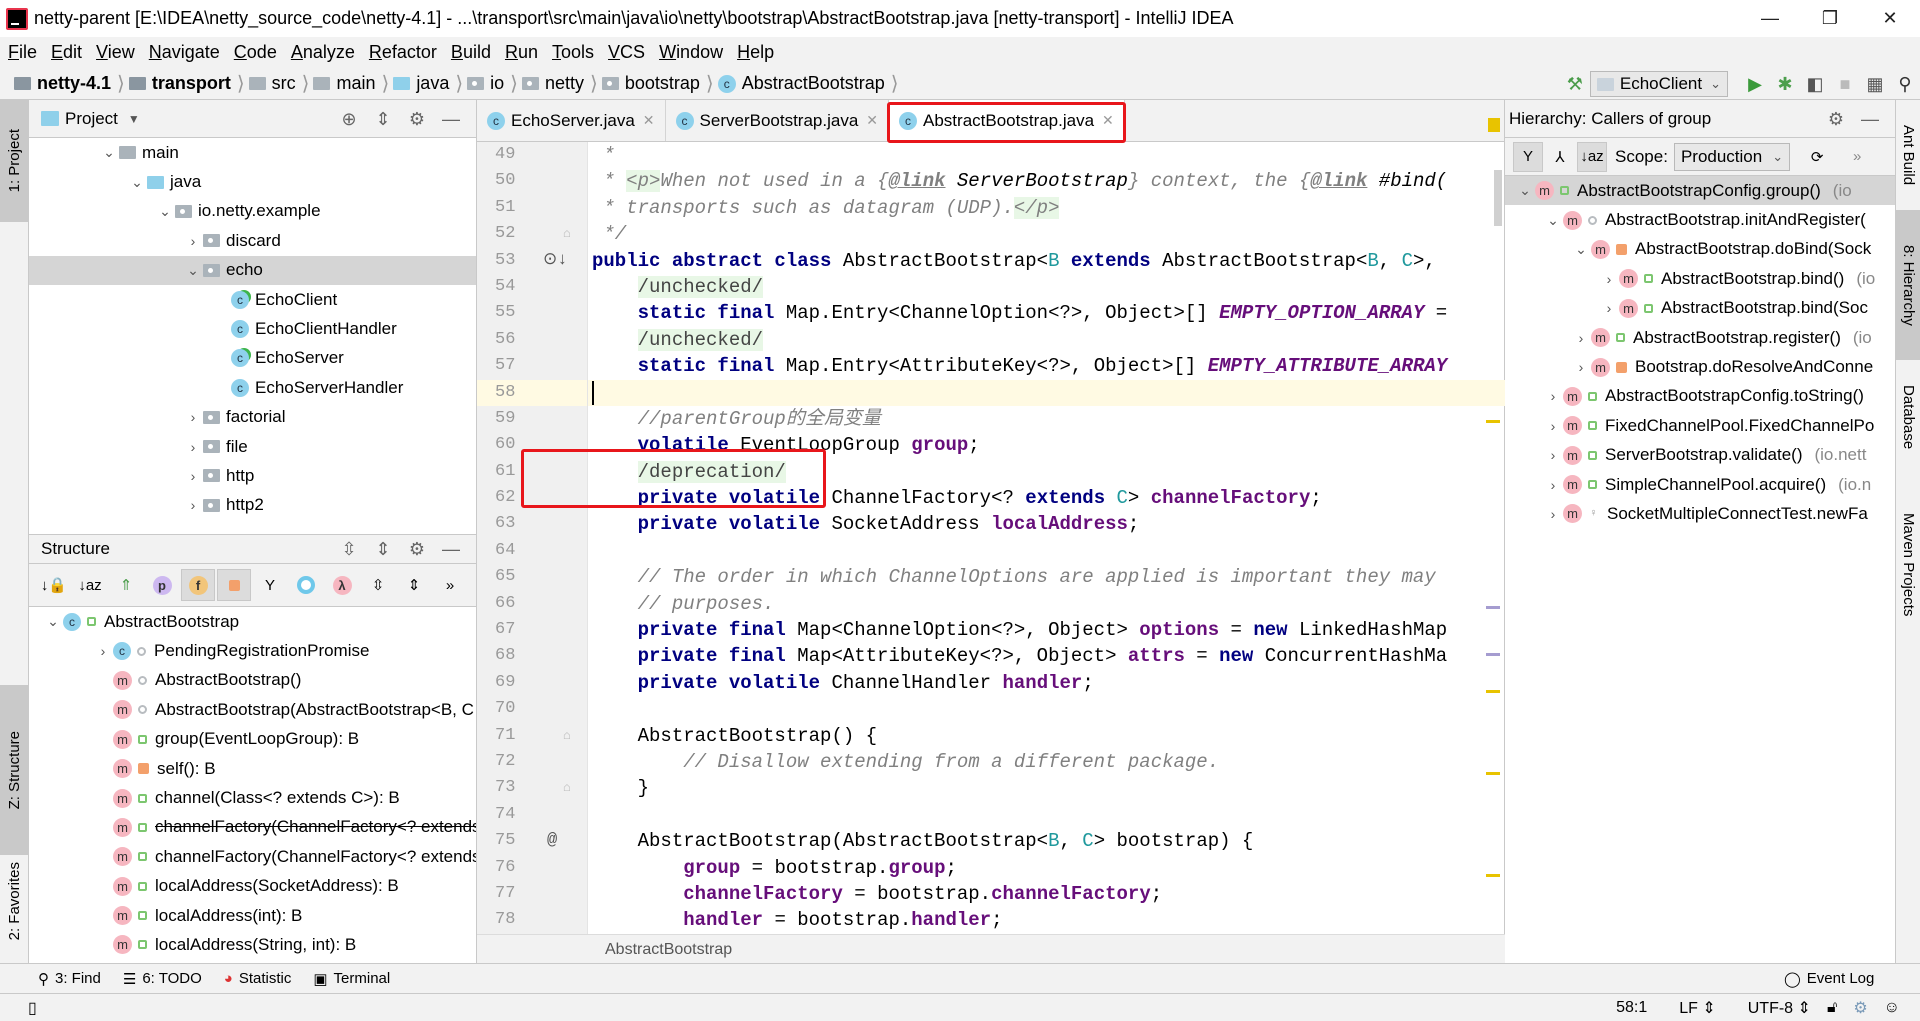 This screenshot has height=1021, width=1920. Describe the element at coordinates (451, 549) in the screenshot. I see `hide-icon: —` at that location.